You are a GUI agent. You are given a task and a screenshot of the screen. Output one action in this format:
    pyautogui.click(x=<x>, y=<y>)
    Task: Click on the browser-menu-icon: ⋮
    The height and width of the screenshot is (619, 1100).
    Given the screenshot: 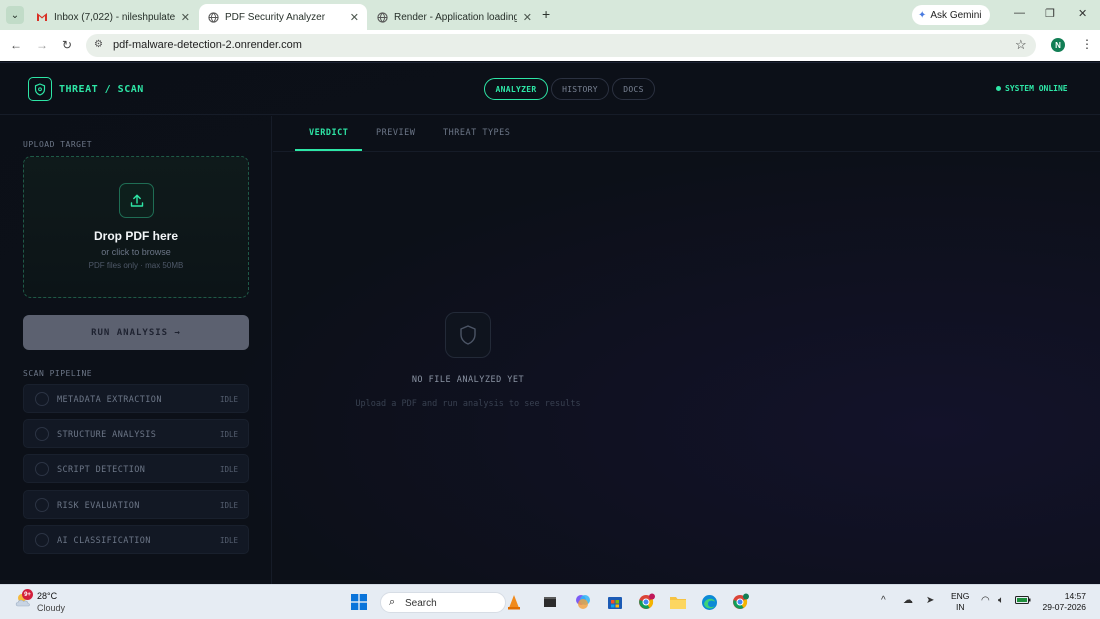 What is the action you would take?
    pyautogui.click(x=1087, y=44)
    